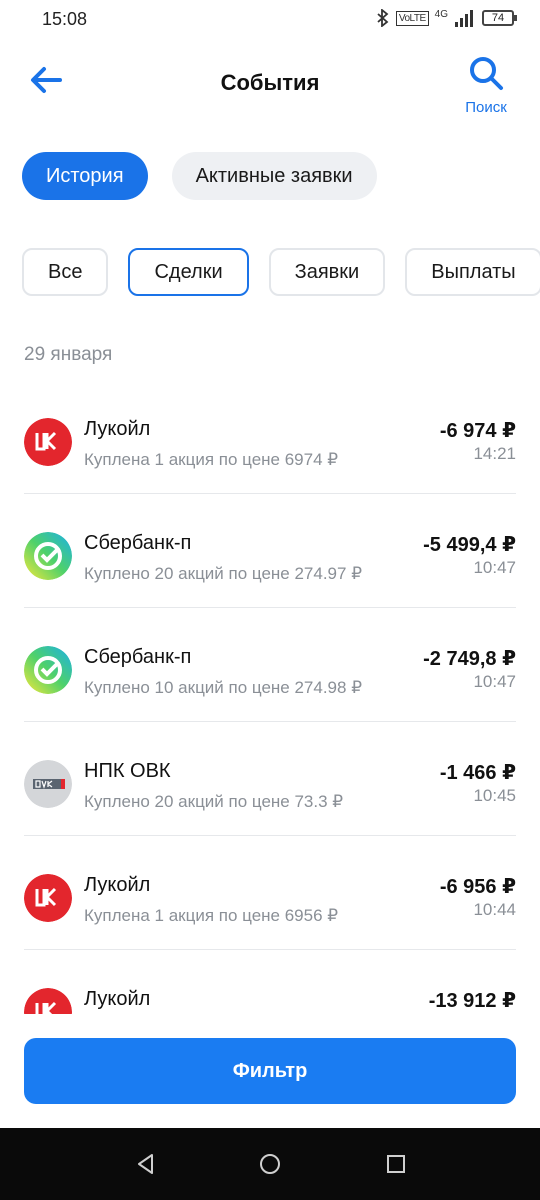 The height and width of the screenshot is (1200, 540). Describe the element at coordinates (65, 272) in the screenshot. I see `chip-all: Все` at that location.